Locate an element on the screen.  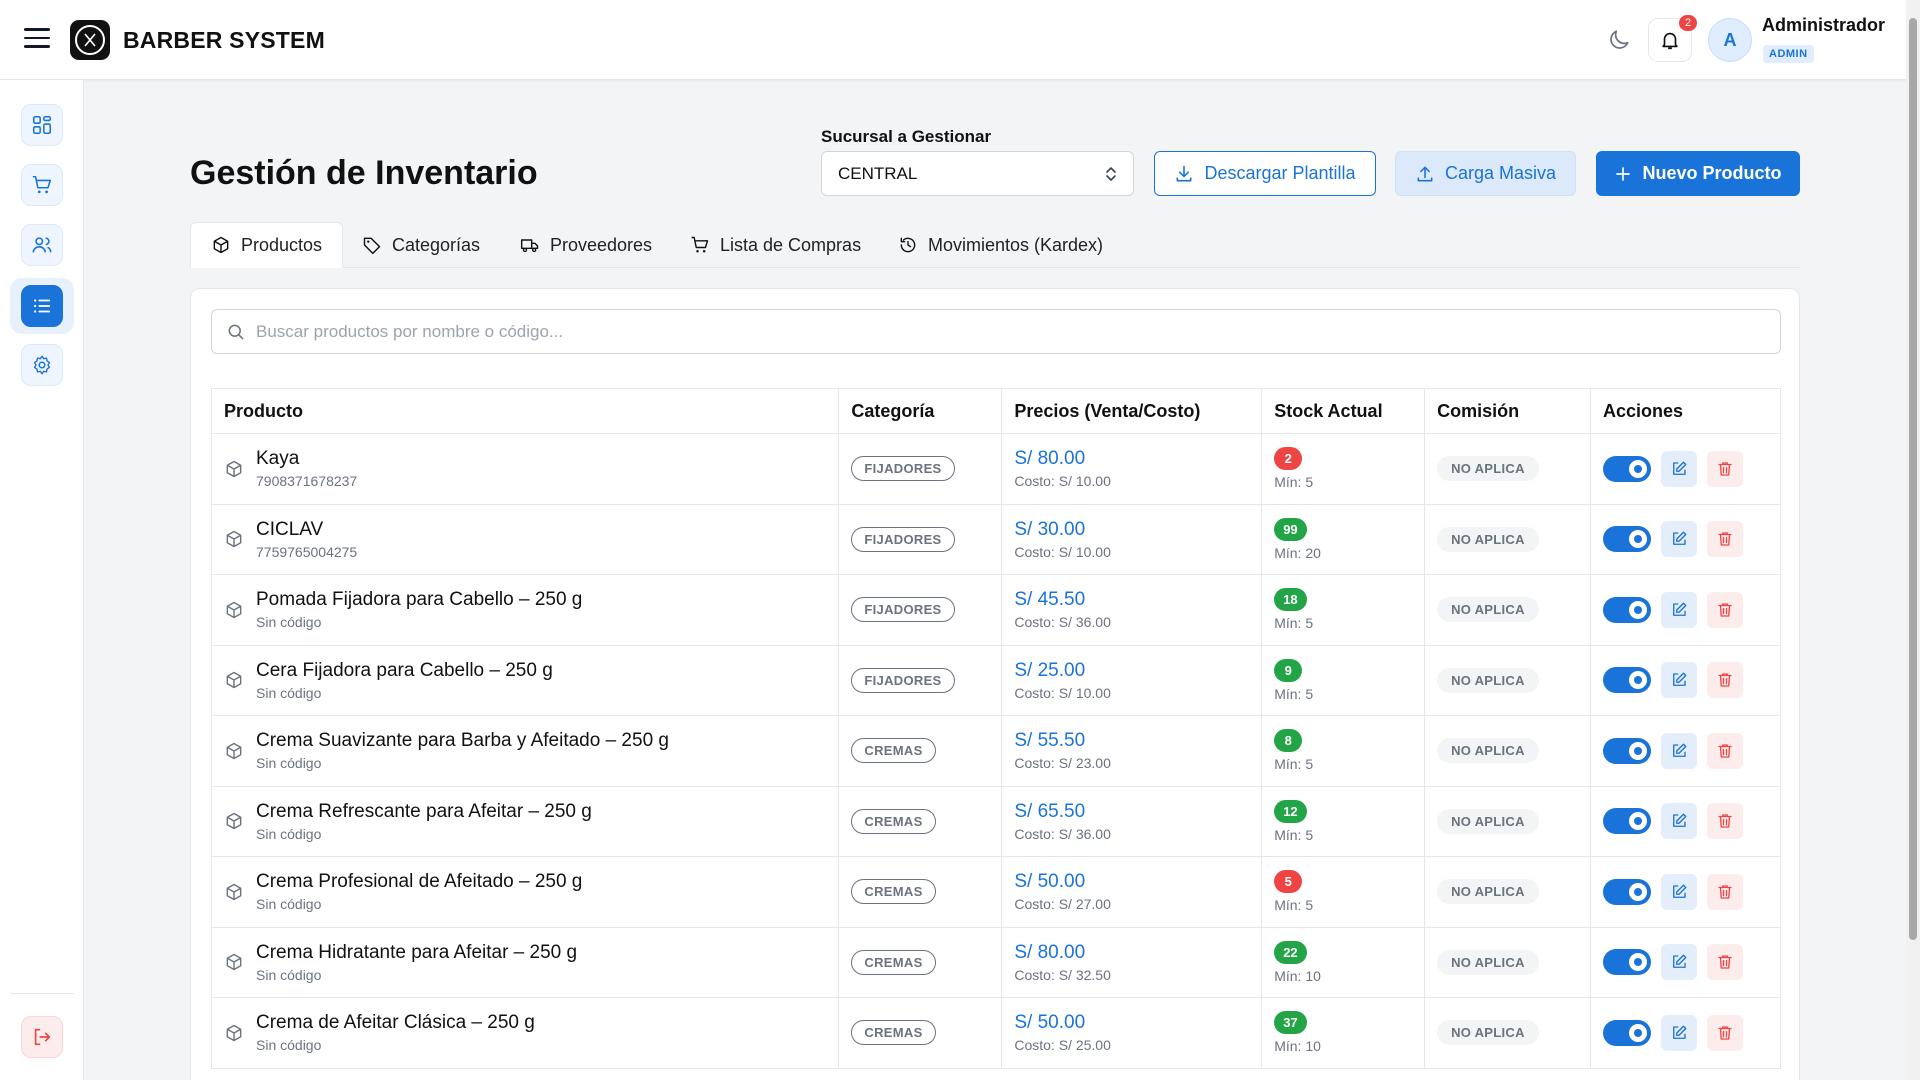
menu-icon is located at coordinates (37, 39).